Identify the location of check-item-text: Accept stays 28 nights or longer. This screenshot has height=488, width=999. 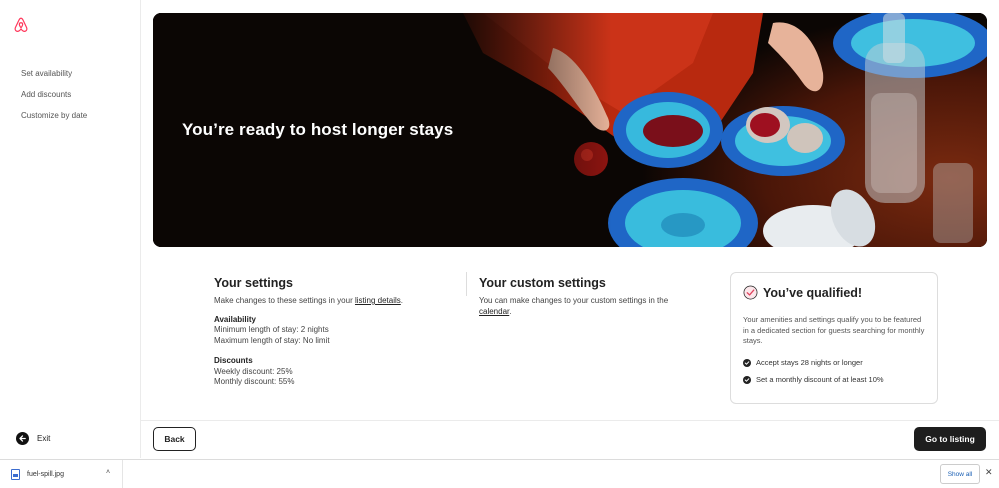
(809, 362).